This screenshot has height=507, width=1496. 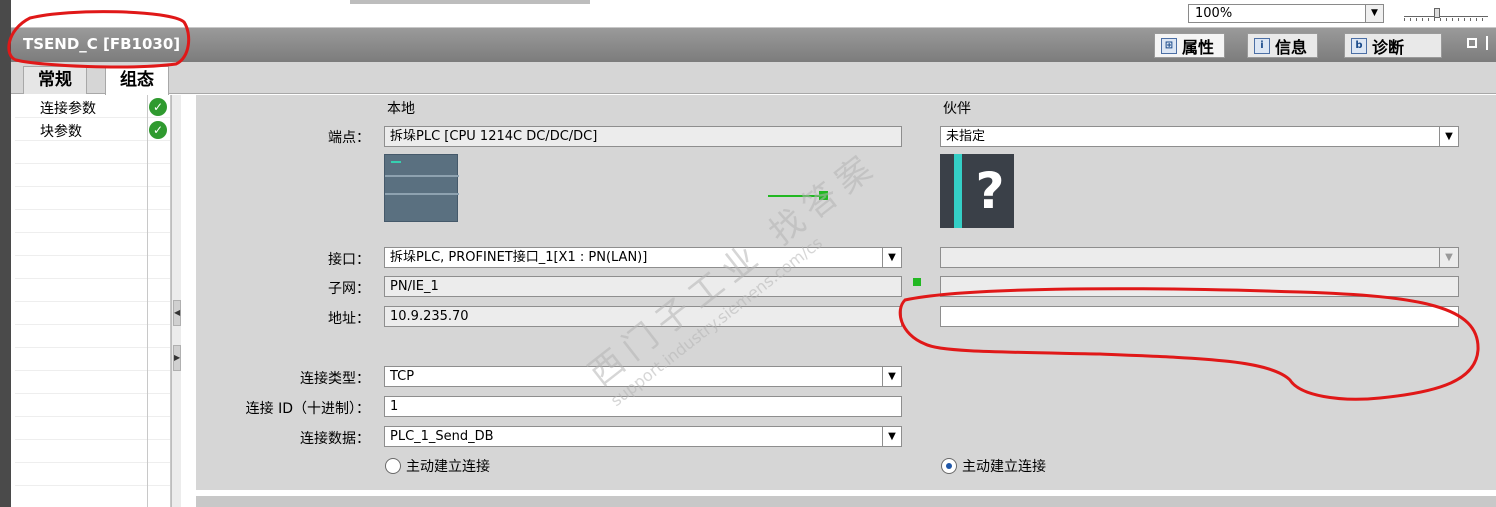 I want to click on conn-data-label: 连接数据：, so click(x=335, y=439).